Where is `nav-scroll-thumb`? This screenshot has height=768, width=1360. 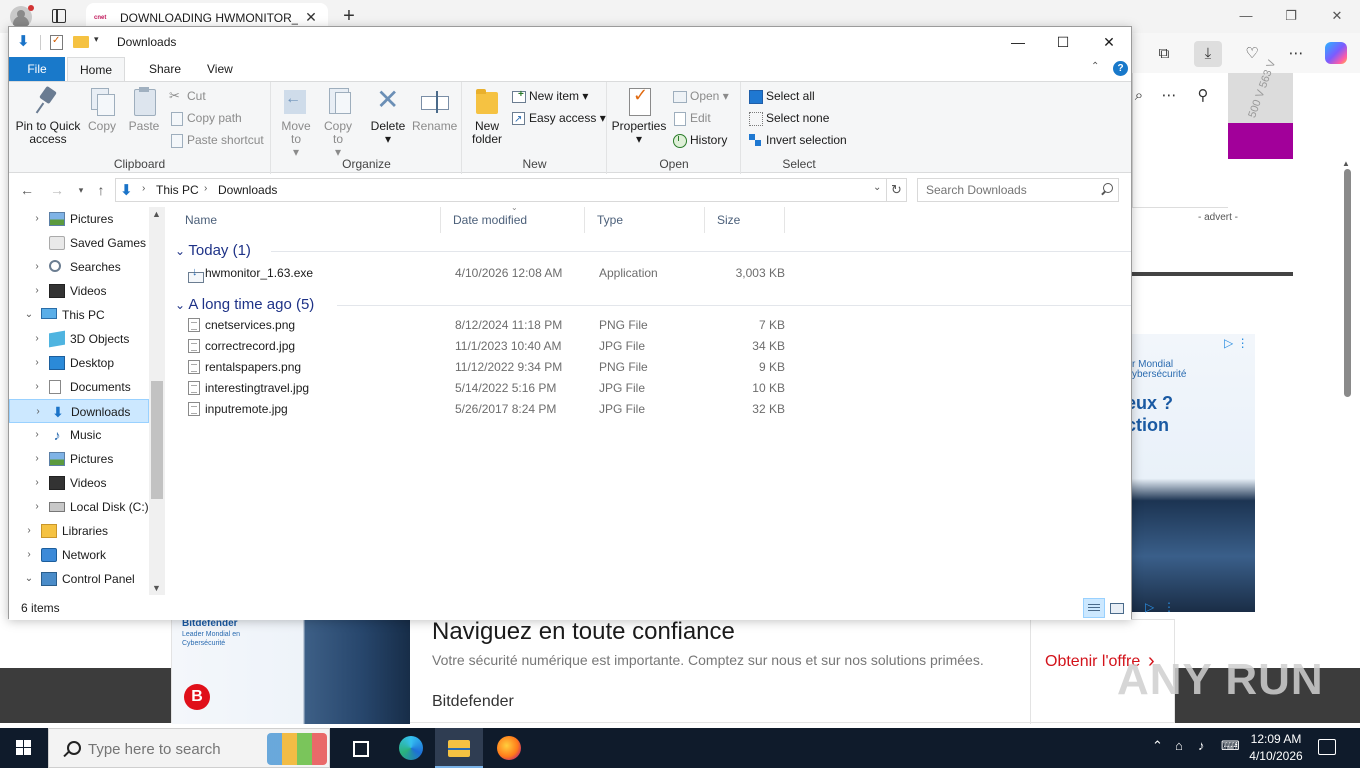 nav-scroll-thumb is located at coordinates (157, 440).